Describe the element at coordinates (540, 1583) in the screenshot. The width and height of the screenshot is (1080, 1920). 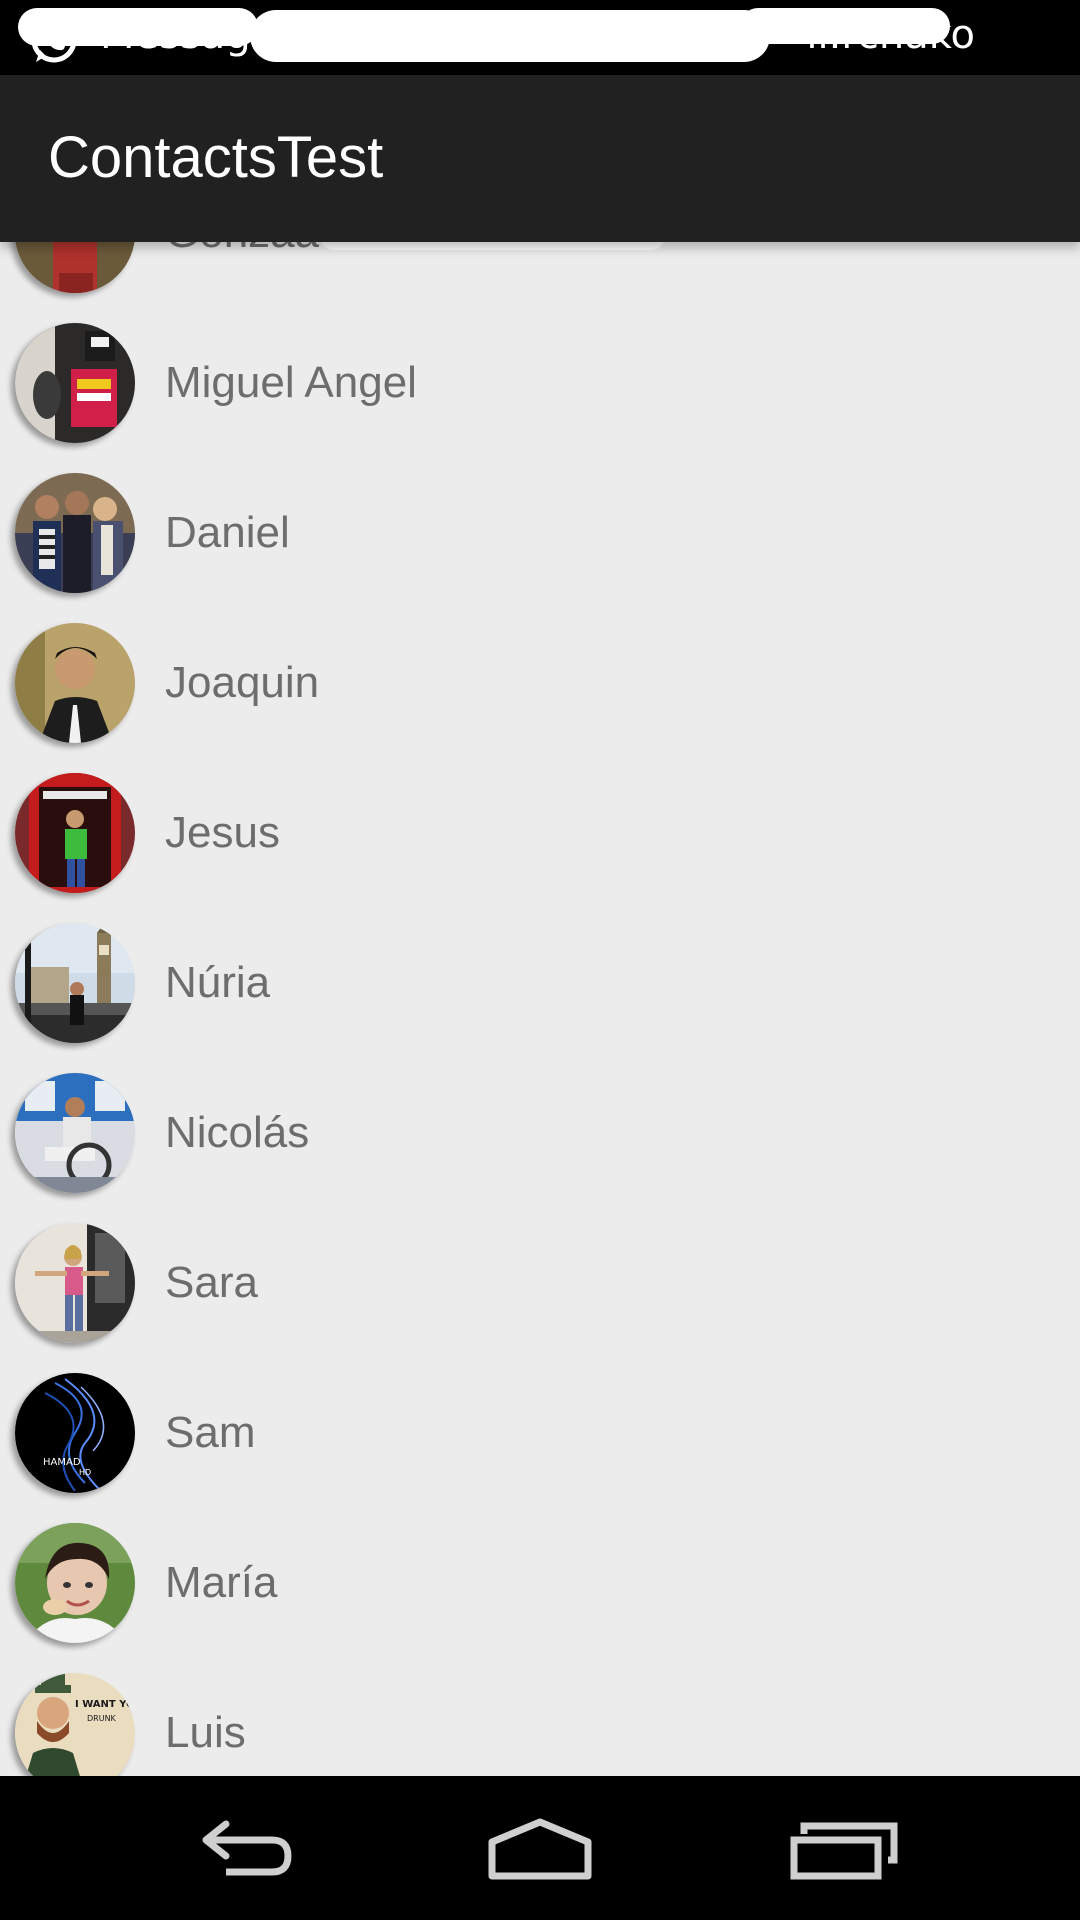
I see `contact-row: María` at that location.